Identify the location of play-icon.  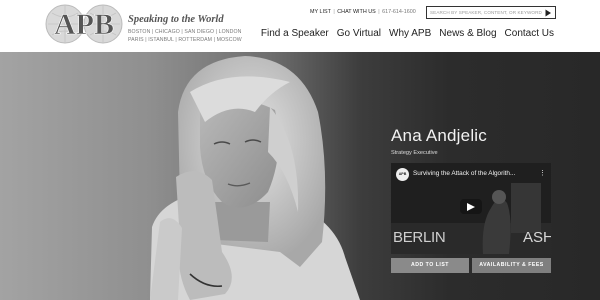
(471, 206).